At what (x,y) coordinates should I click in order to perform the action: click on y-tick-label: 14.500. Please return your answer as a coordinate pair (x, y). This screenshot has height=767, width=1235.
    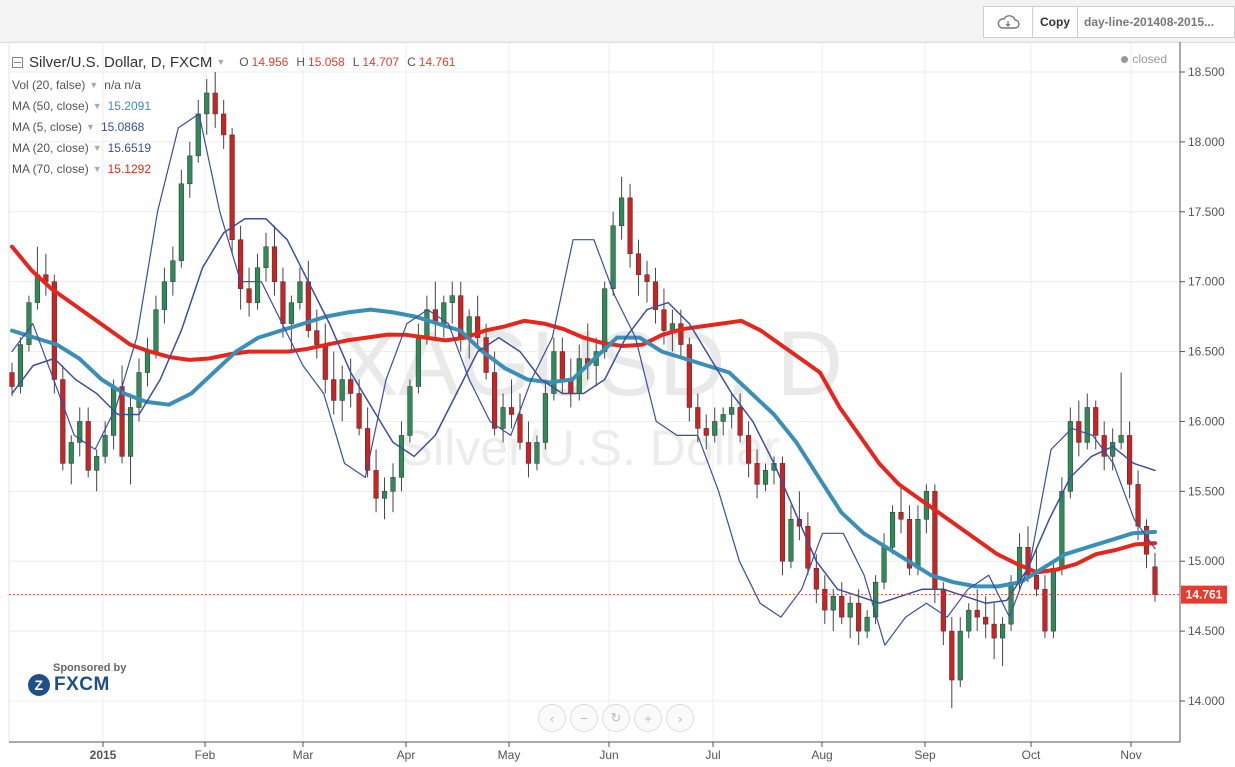
    Looking at the image, I should click on (1206, 631).